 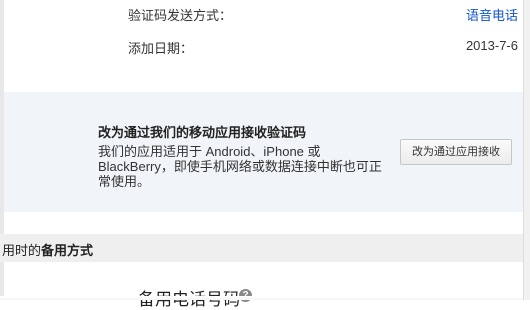 I want to click on verification-method-row: 验证码发送方式： 语音电话, so click(x=261, y=13).